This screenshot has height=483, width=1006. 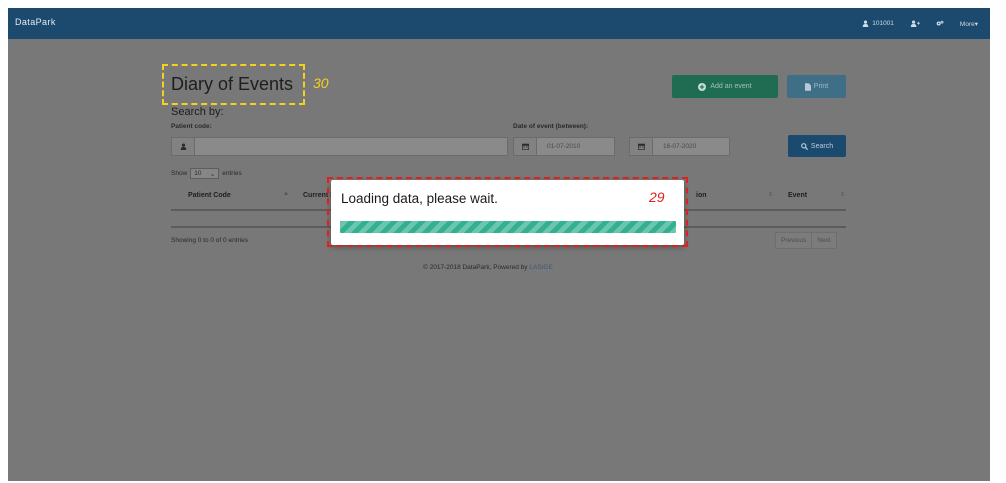 I want to click on search-label: Search, so click(x=822, y=146).